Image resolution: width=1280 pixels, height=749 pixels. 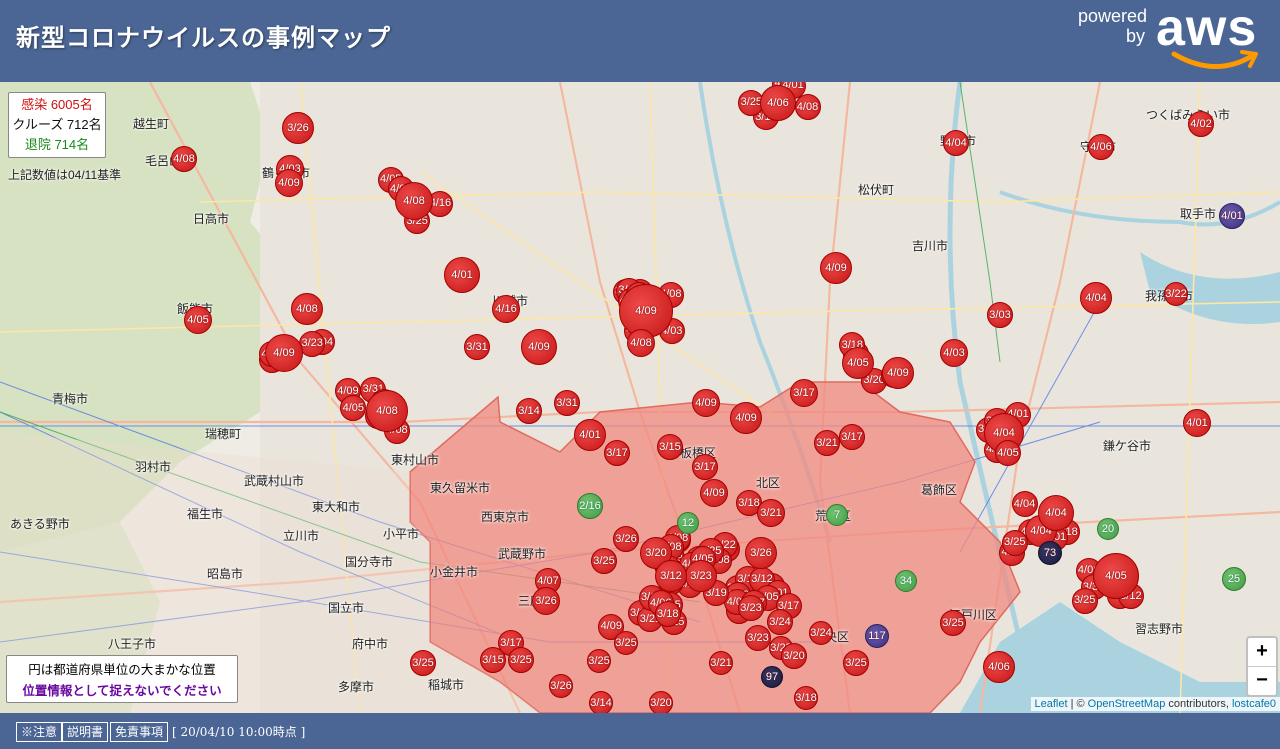 I want to click on cluster-marker: 73, so click(x=1050, y=553).